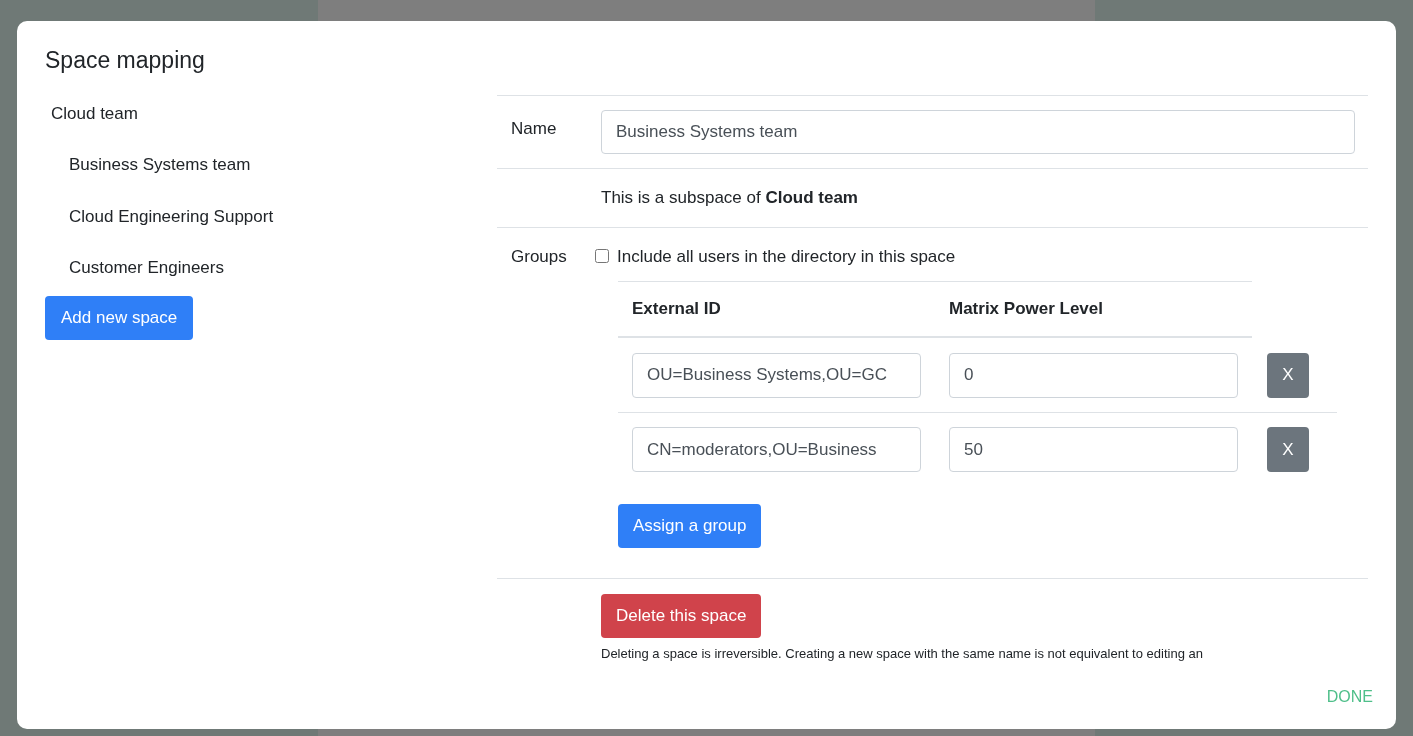  Describe the element at coordinates (729, 198) in the screenshot. I see `subspace-text: This is a subspace of Cloud team` at that location.